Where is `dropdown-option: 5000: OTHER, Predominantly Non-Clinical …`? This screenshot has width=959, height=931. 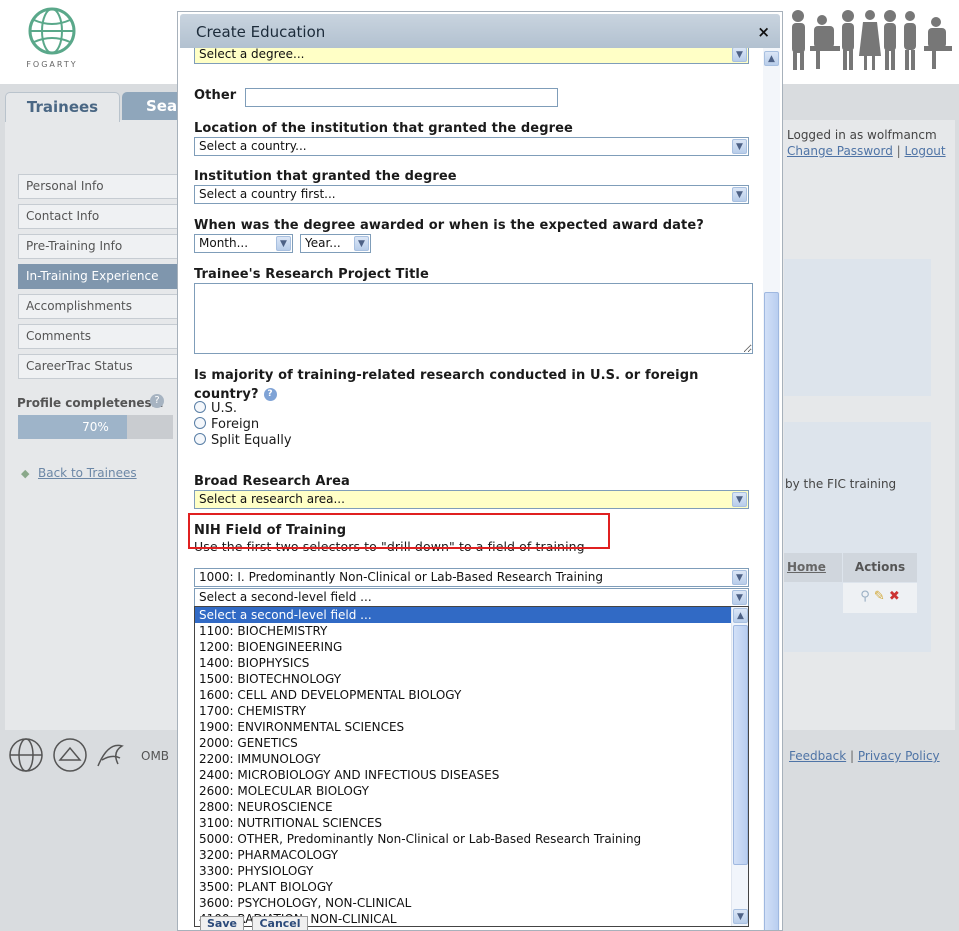 dropdown-option: 5000: OTHER, Predominantly Non-Clinical … is located at coordinates (471, 839).